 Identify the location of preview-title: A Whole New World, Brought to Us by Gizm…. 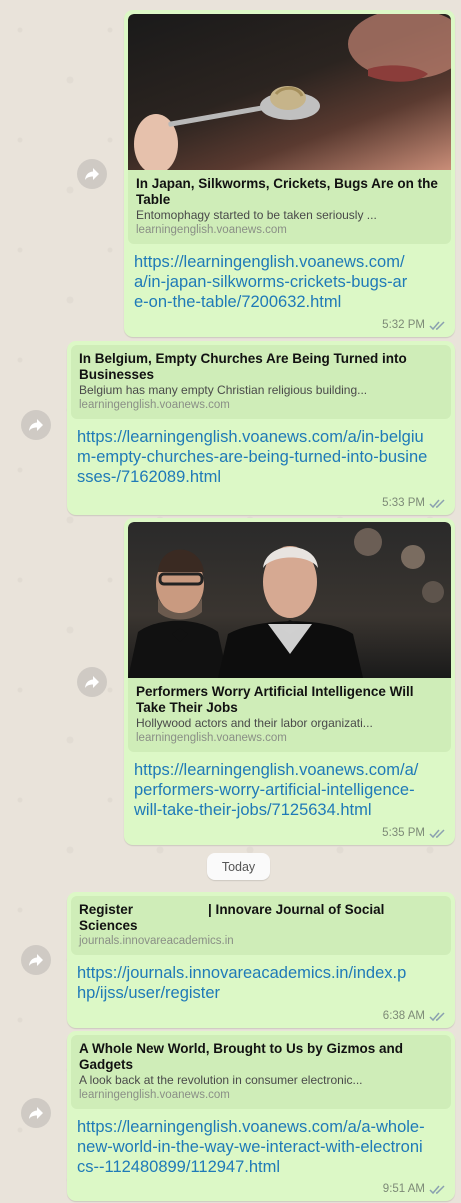
(241, 1056).